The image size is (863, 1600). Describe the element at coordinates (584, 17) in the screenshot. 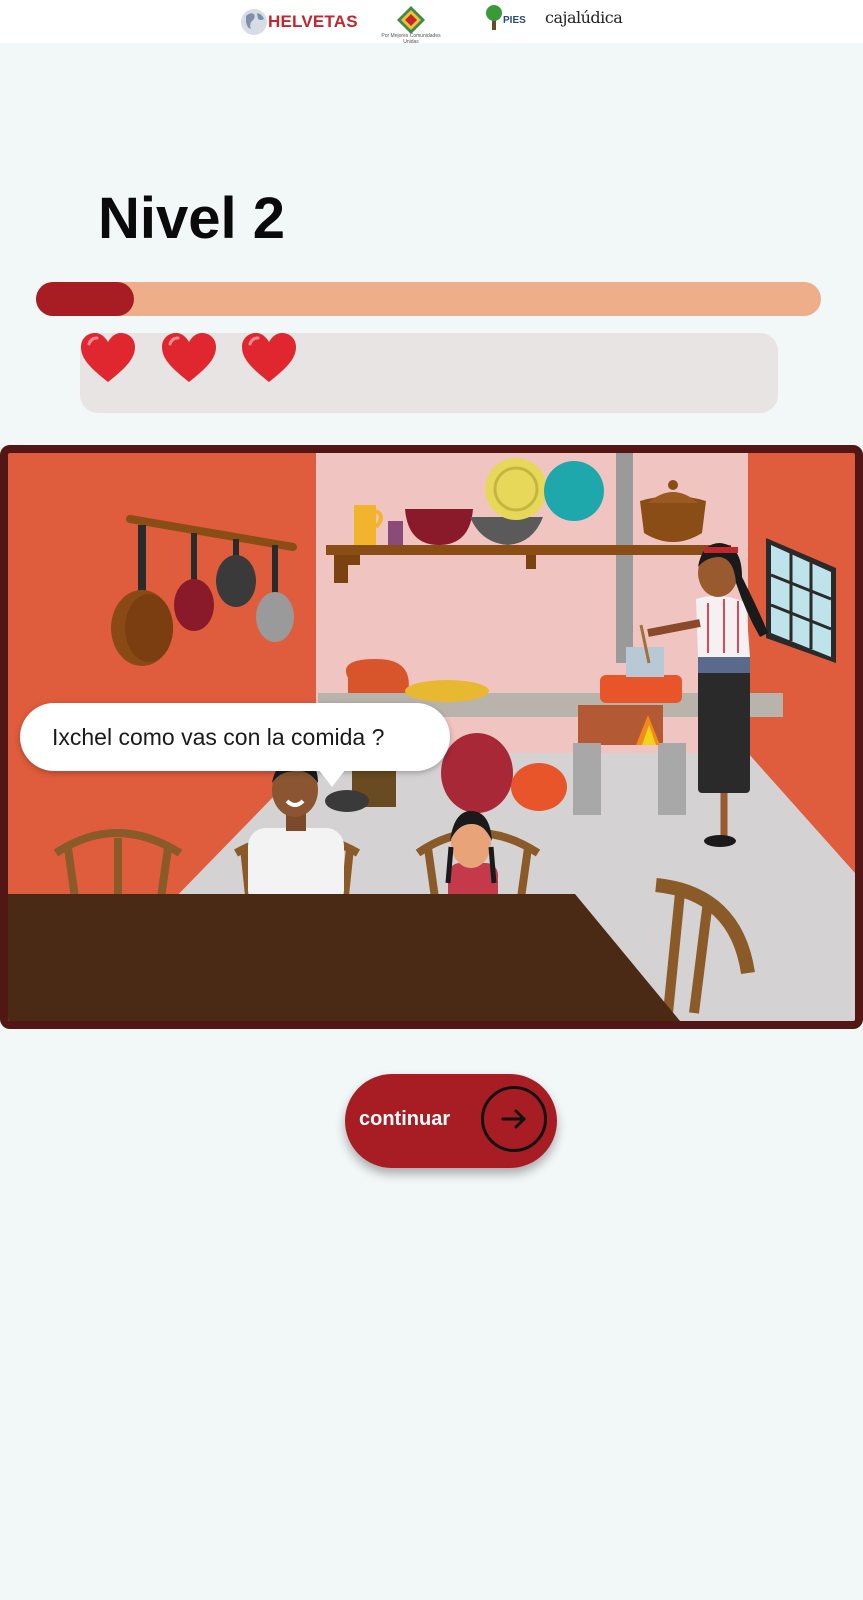

I see `caja-ludica-logo-text: cajalúdica` at that location.